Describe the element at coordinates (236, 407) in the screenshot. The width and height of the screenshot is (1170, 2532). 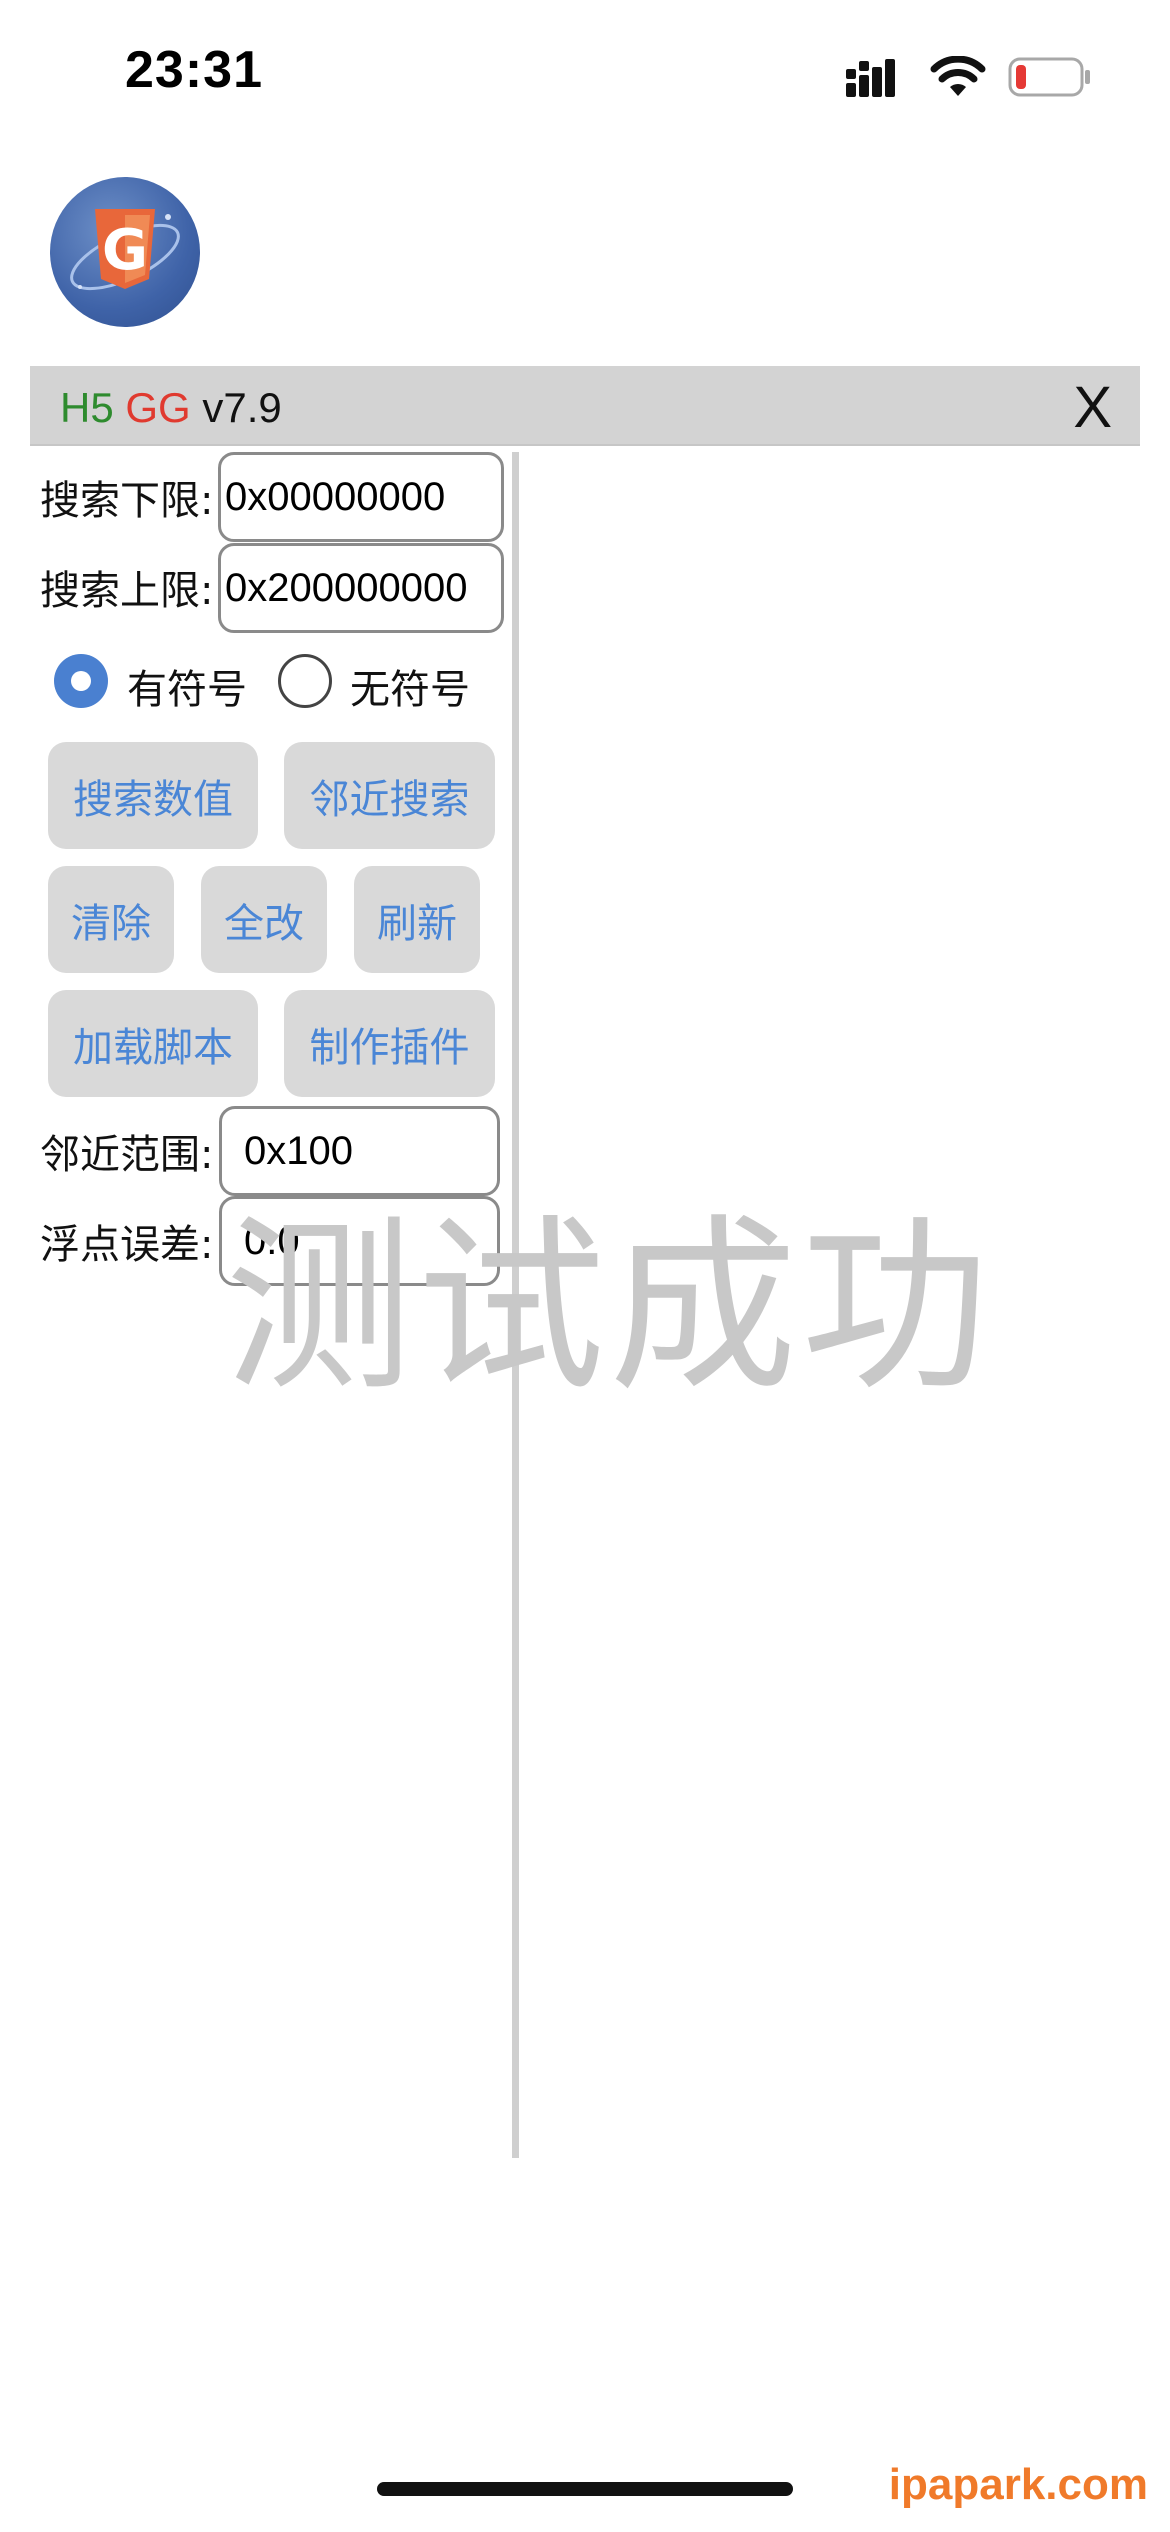
I see `title-version: v7.9` at that location.